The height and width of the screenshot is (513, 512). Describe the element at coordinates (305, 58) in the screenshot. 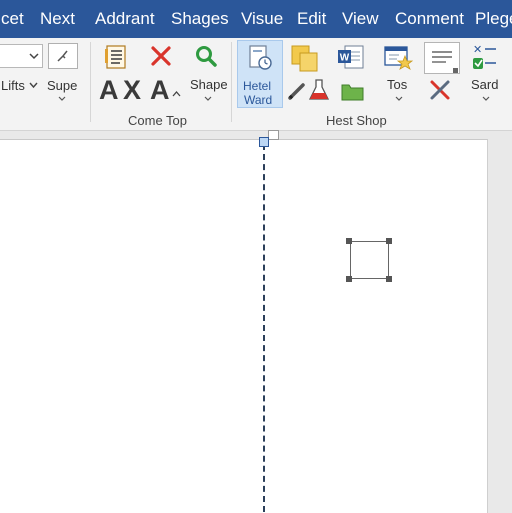

I see `copy-pages-icon` at that location.